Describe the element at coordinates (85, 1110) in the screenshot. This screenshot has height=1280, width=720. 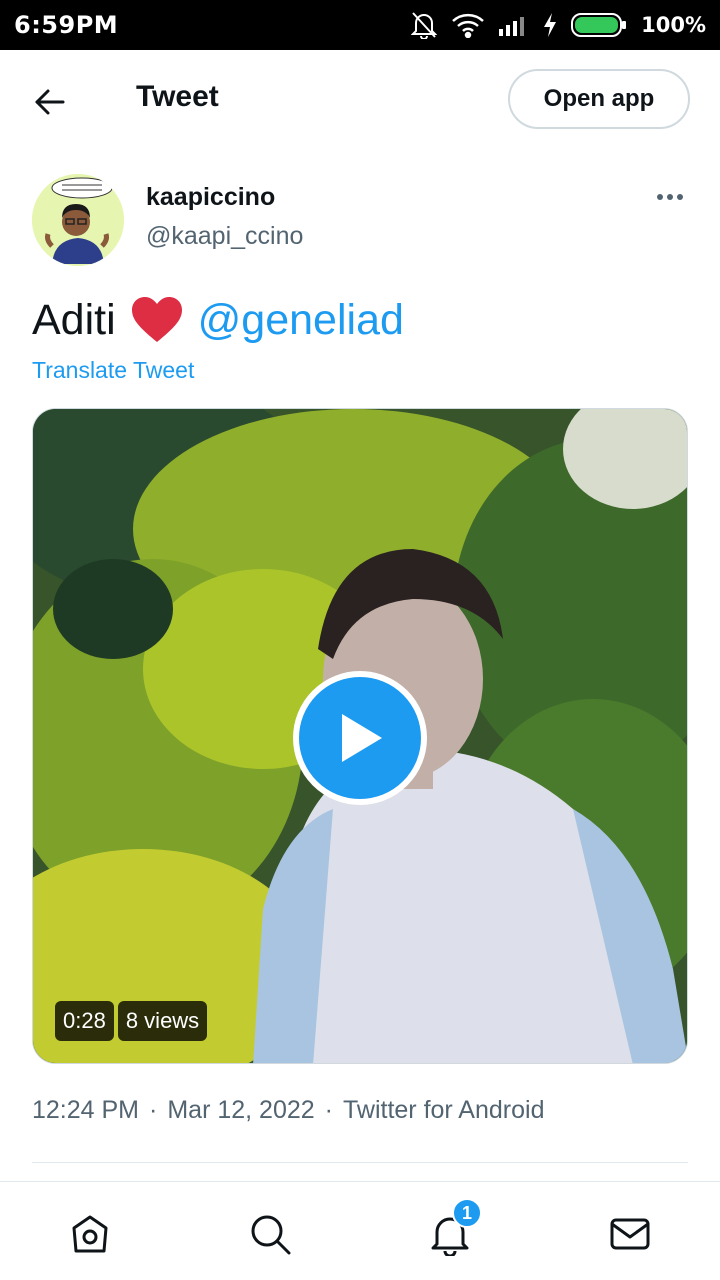
I see `tweet-time: 12:24 PM` at that location.